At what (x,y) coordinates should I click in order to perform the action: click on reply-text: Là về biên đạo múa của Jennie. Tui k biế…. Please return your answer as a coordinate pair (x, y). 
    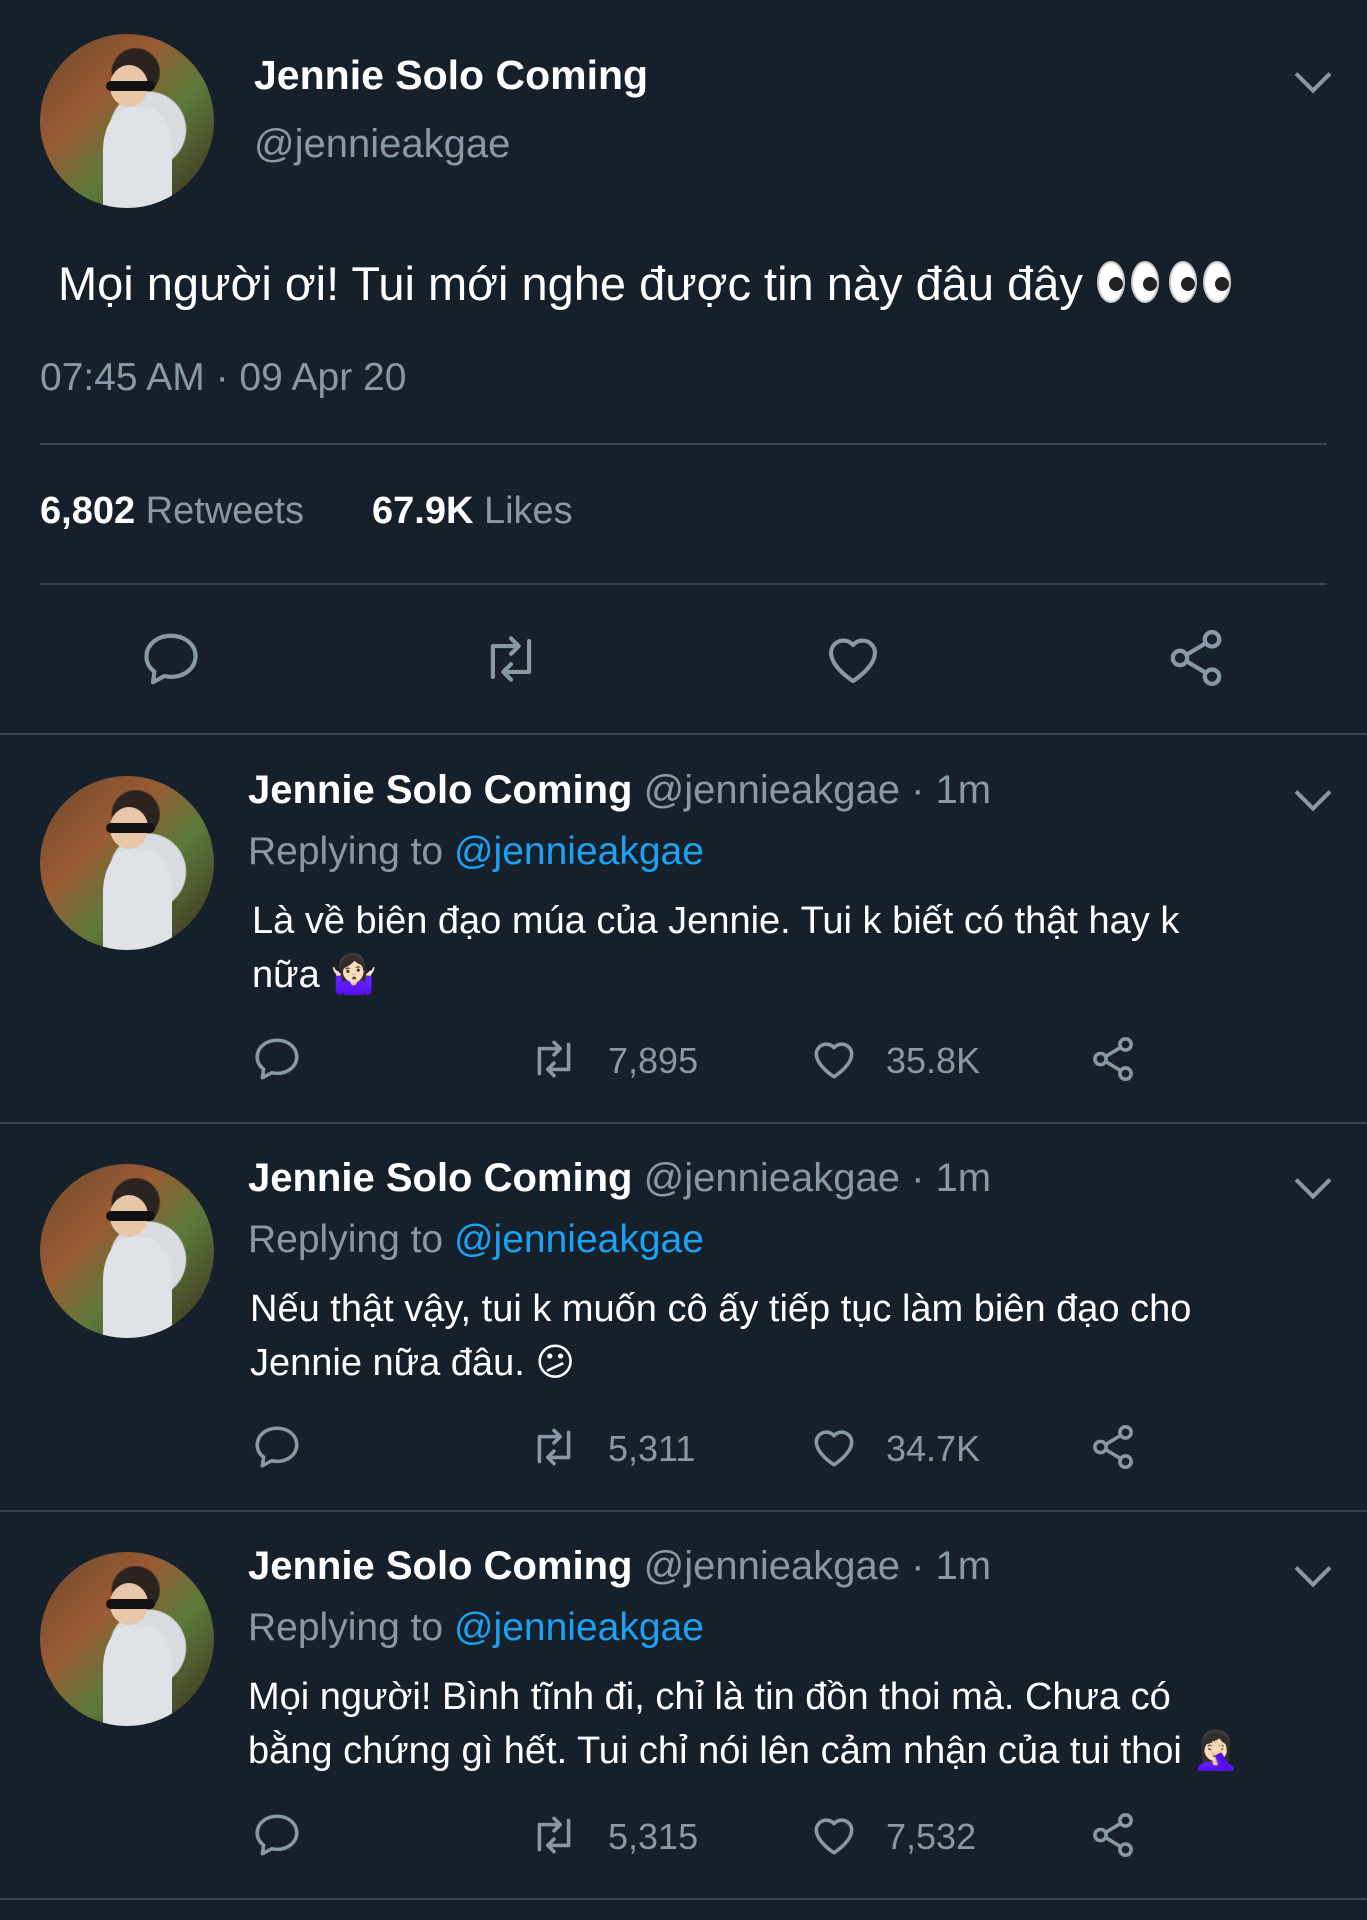
    Looking at the image, I should click on (715, 948).